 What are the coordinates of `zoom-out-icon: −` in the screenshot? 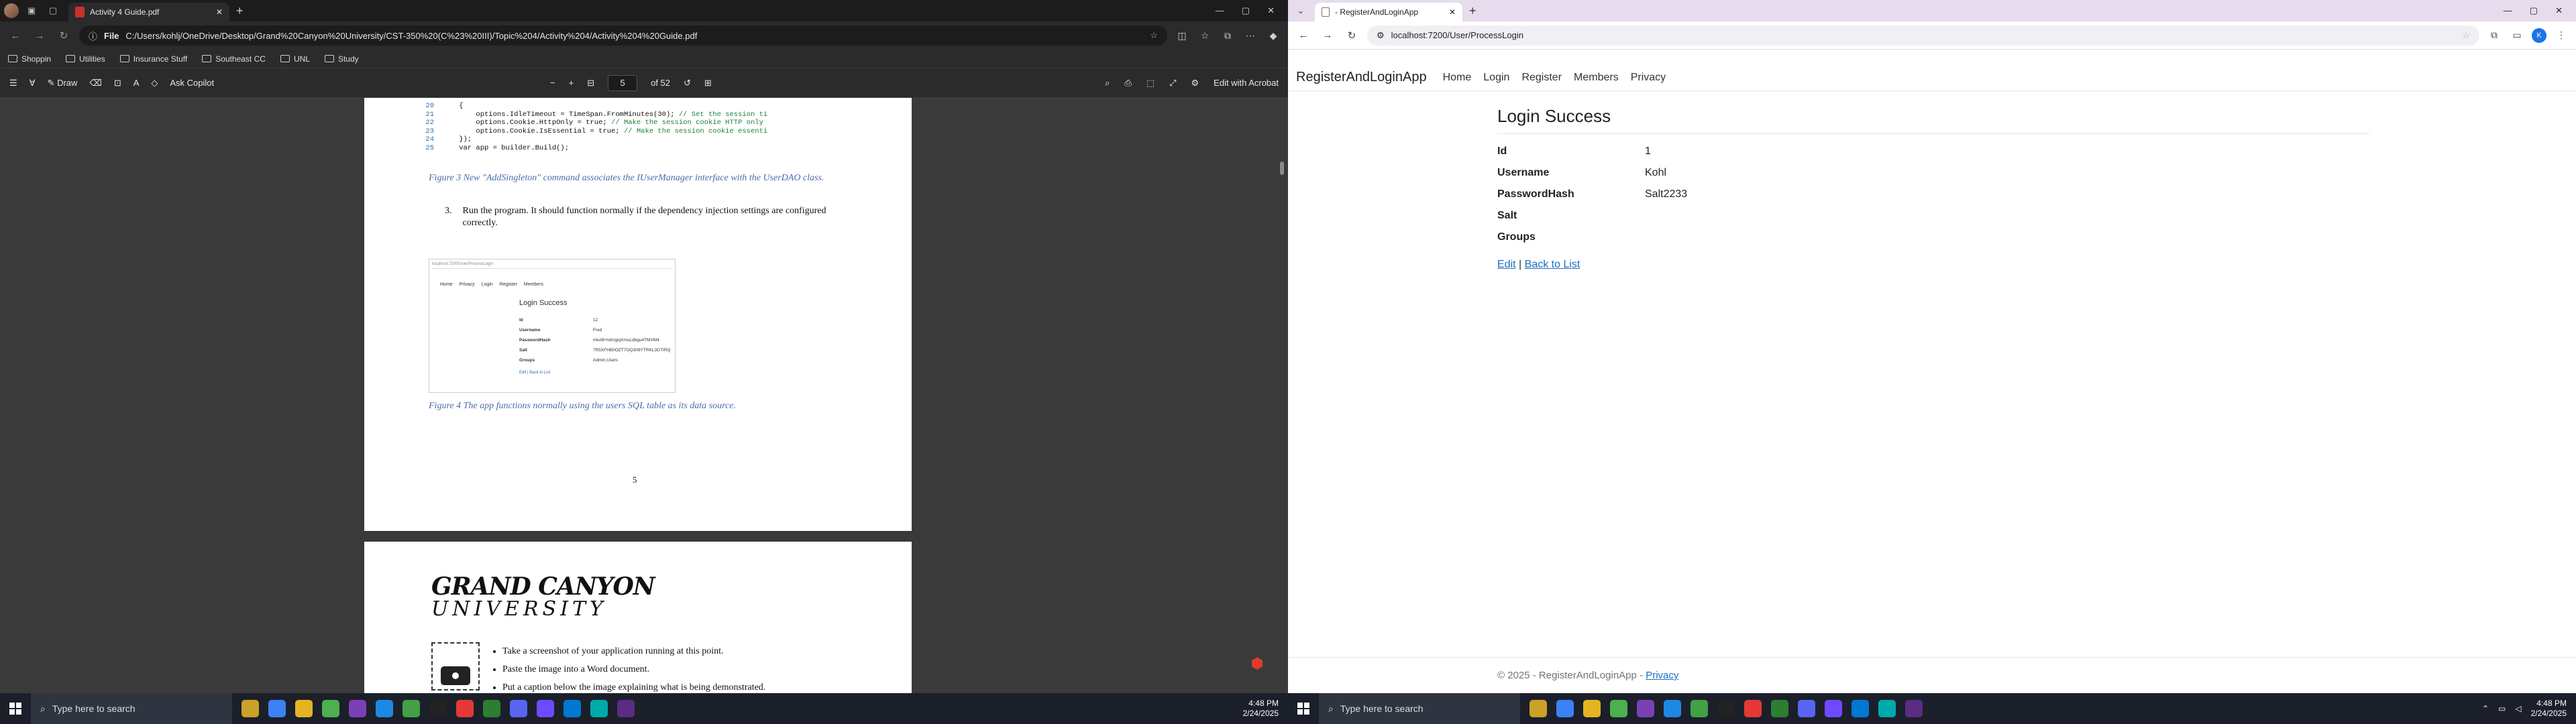 It's located at (552, 83).